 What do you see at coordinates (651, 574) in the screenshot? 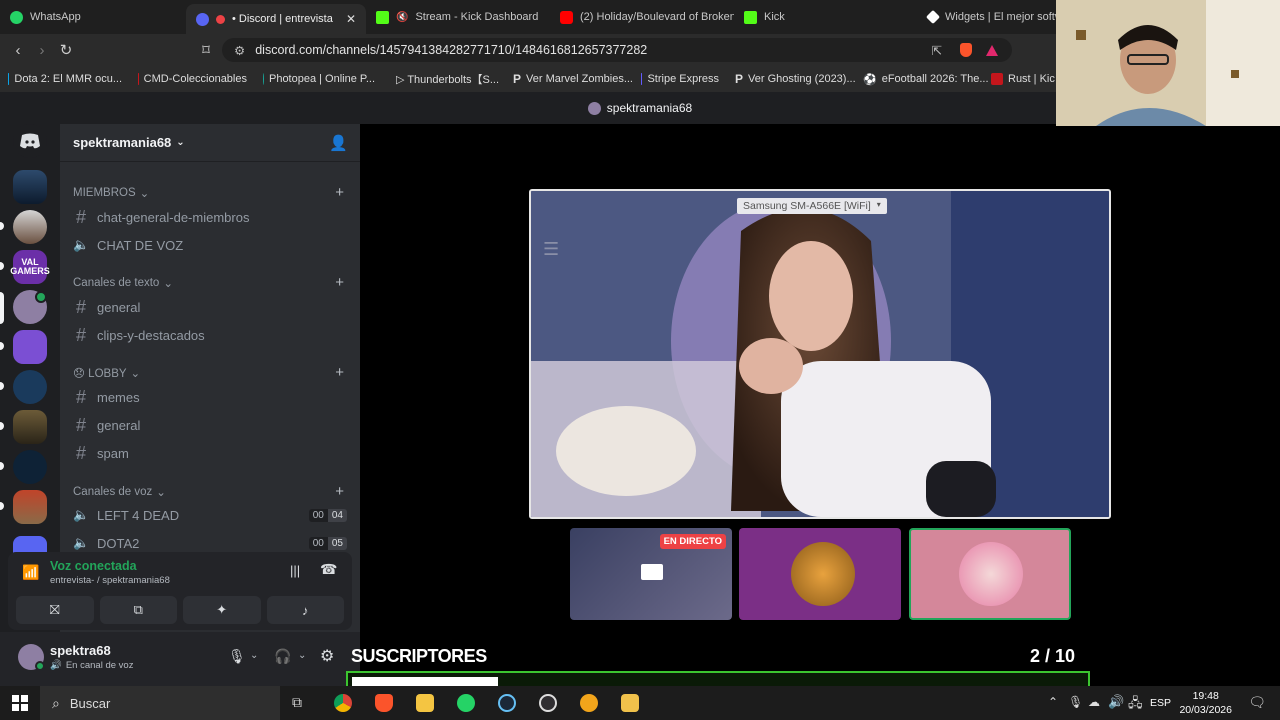
I see `thumbnail-stream: EN DIRECTO` at bounding box center [651, 574].